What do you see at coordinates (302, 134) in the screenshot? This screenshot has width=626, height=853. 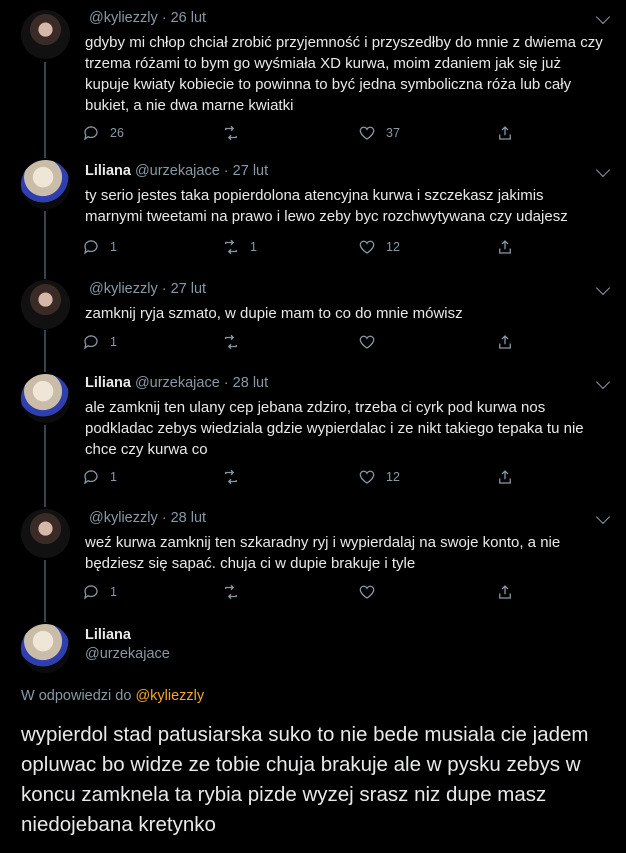 I see `tweet-actions: 26 37` at bounding box center [302, 134].